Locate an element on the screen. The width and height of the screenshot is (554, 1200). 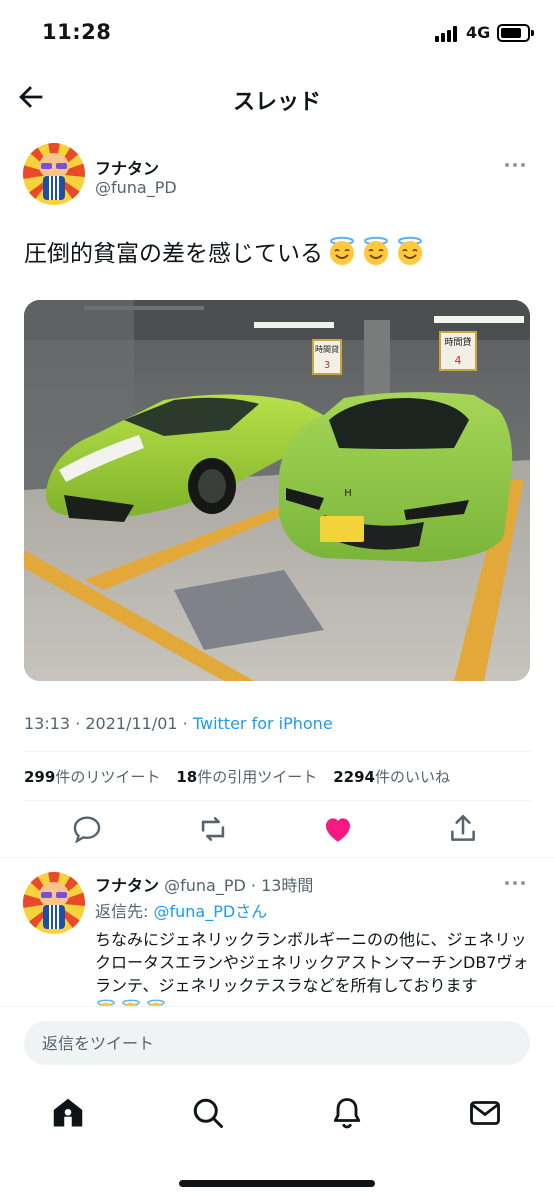
reply-icon is located at coordinates (87, 829).